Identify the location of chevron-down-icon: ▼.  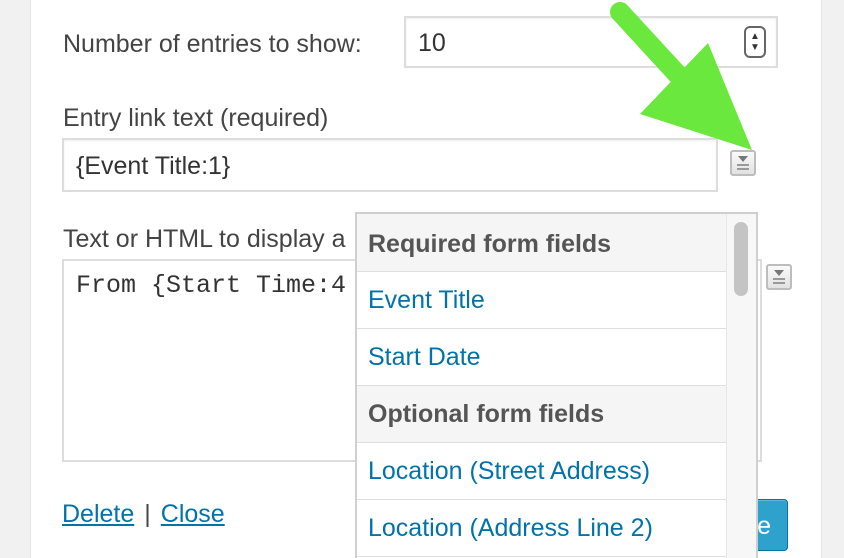
(755, 47).